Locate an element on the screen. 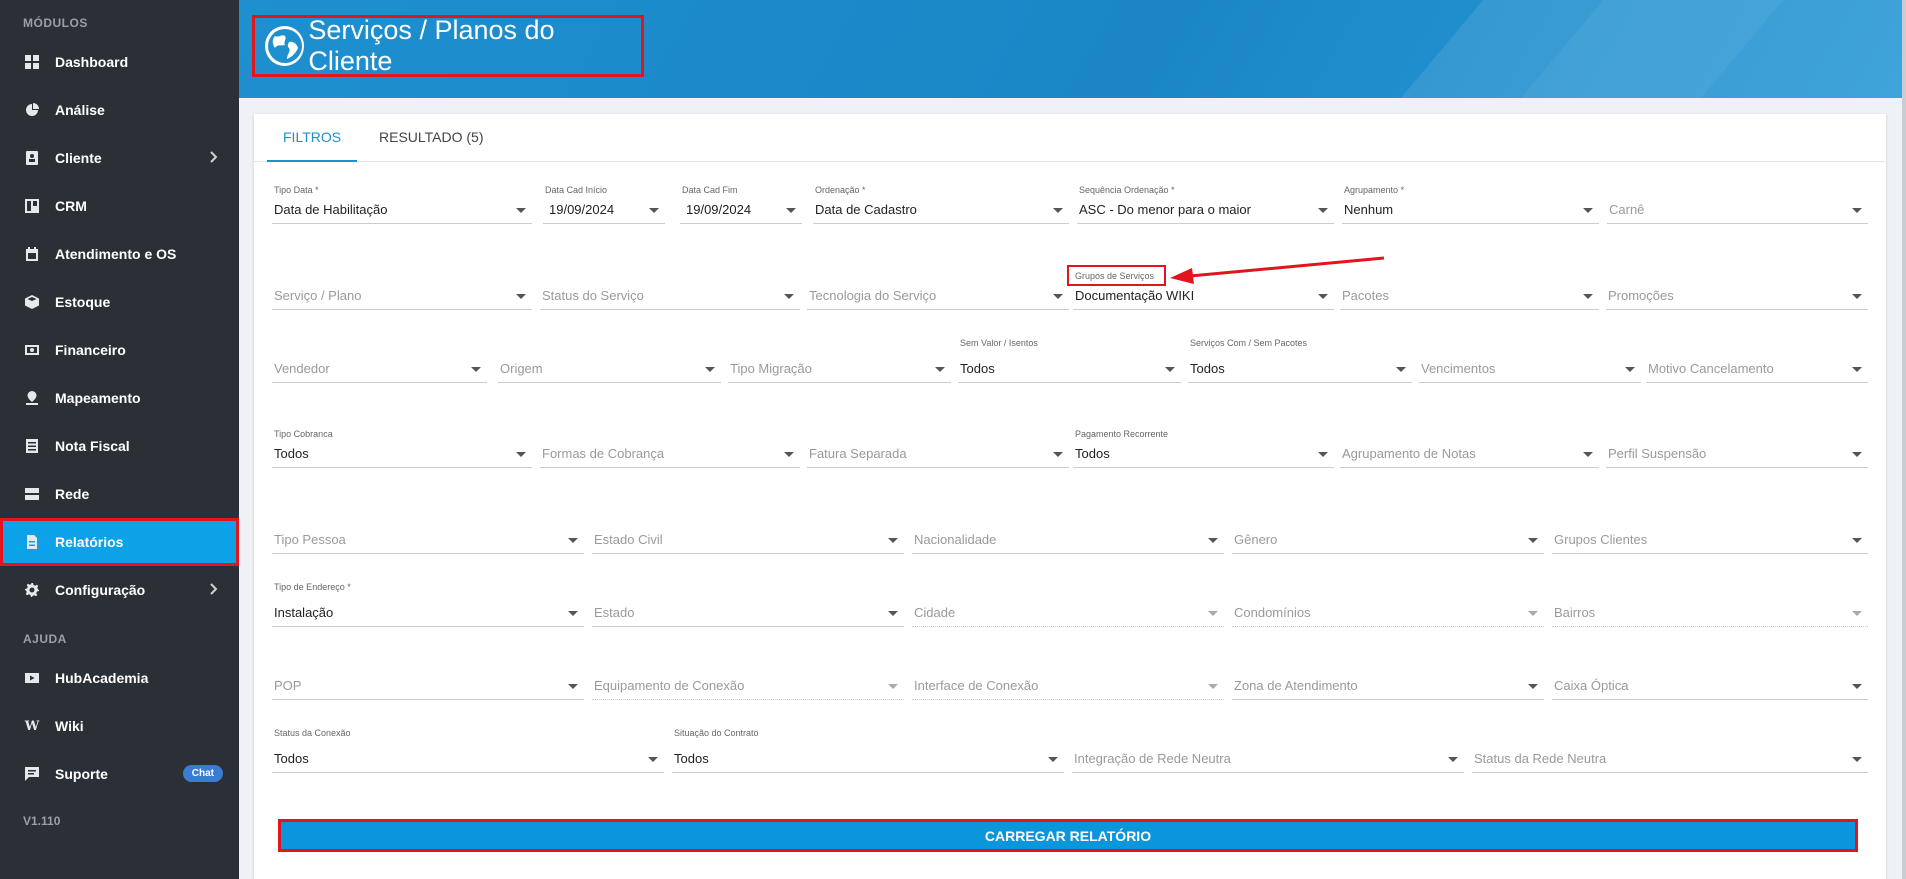 The height and width of the screenshot is (879, 1906). vencimentos-select: Vencimentos is located at coordinates (1530, 364).